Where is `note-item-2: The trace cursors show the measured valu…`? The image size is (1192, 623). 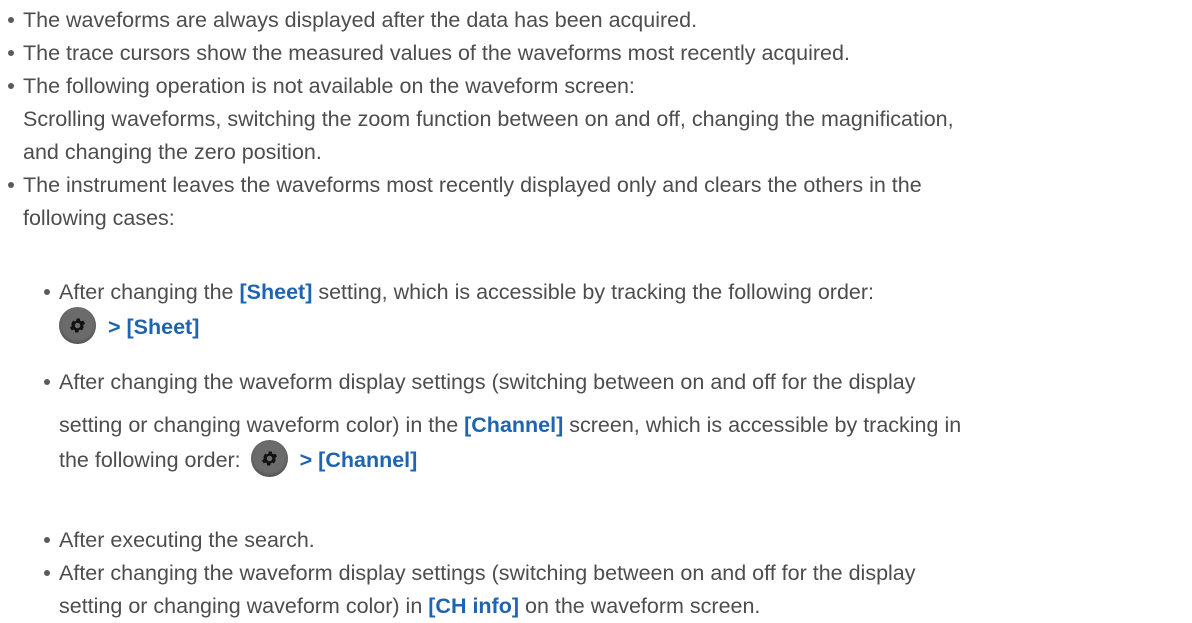
note-item-2: The trace cursors show the measured valu… is located at coordinates (436, 53).